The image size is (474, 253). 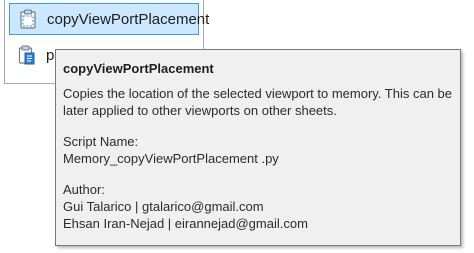 I want to click on clipboard-icon, so click(x=28, y=19).